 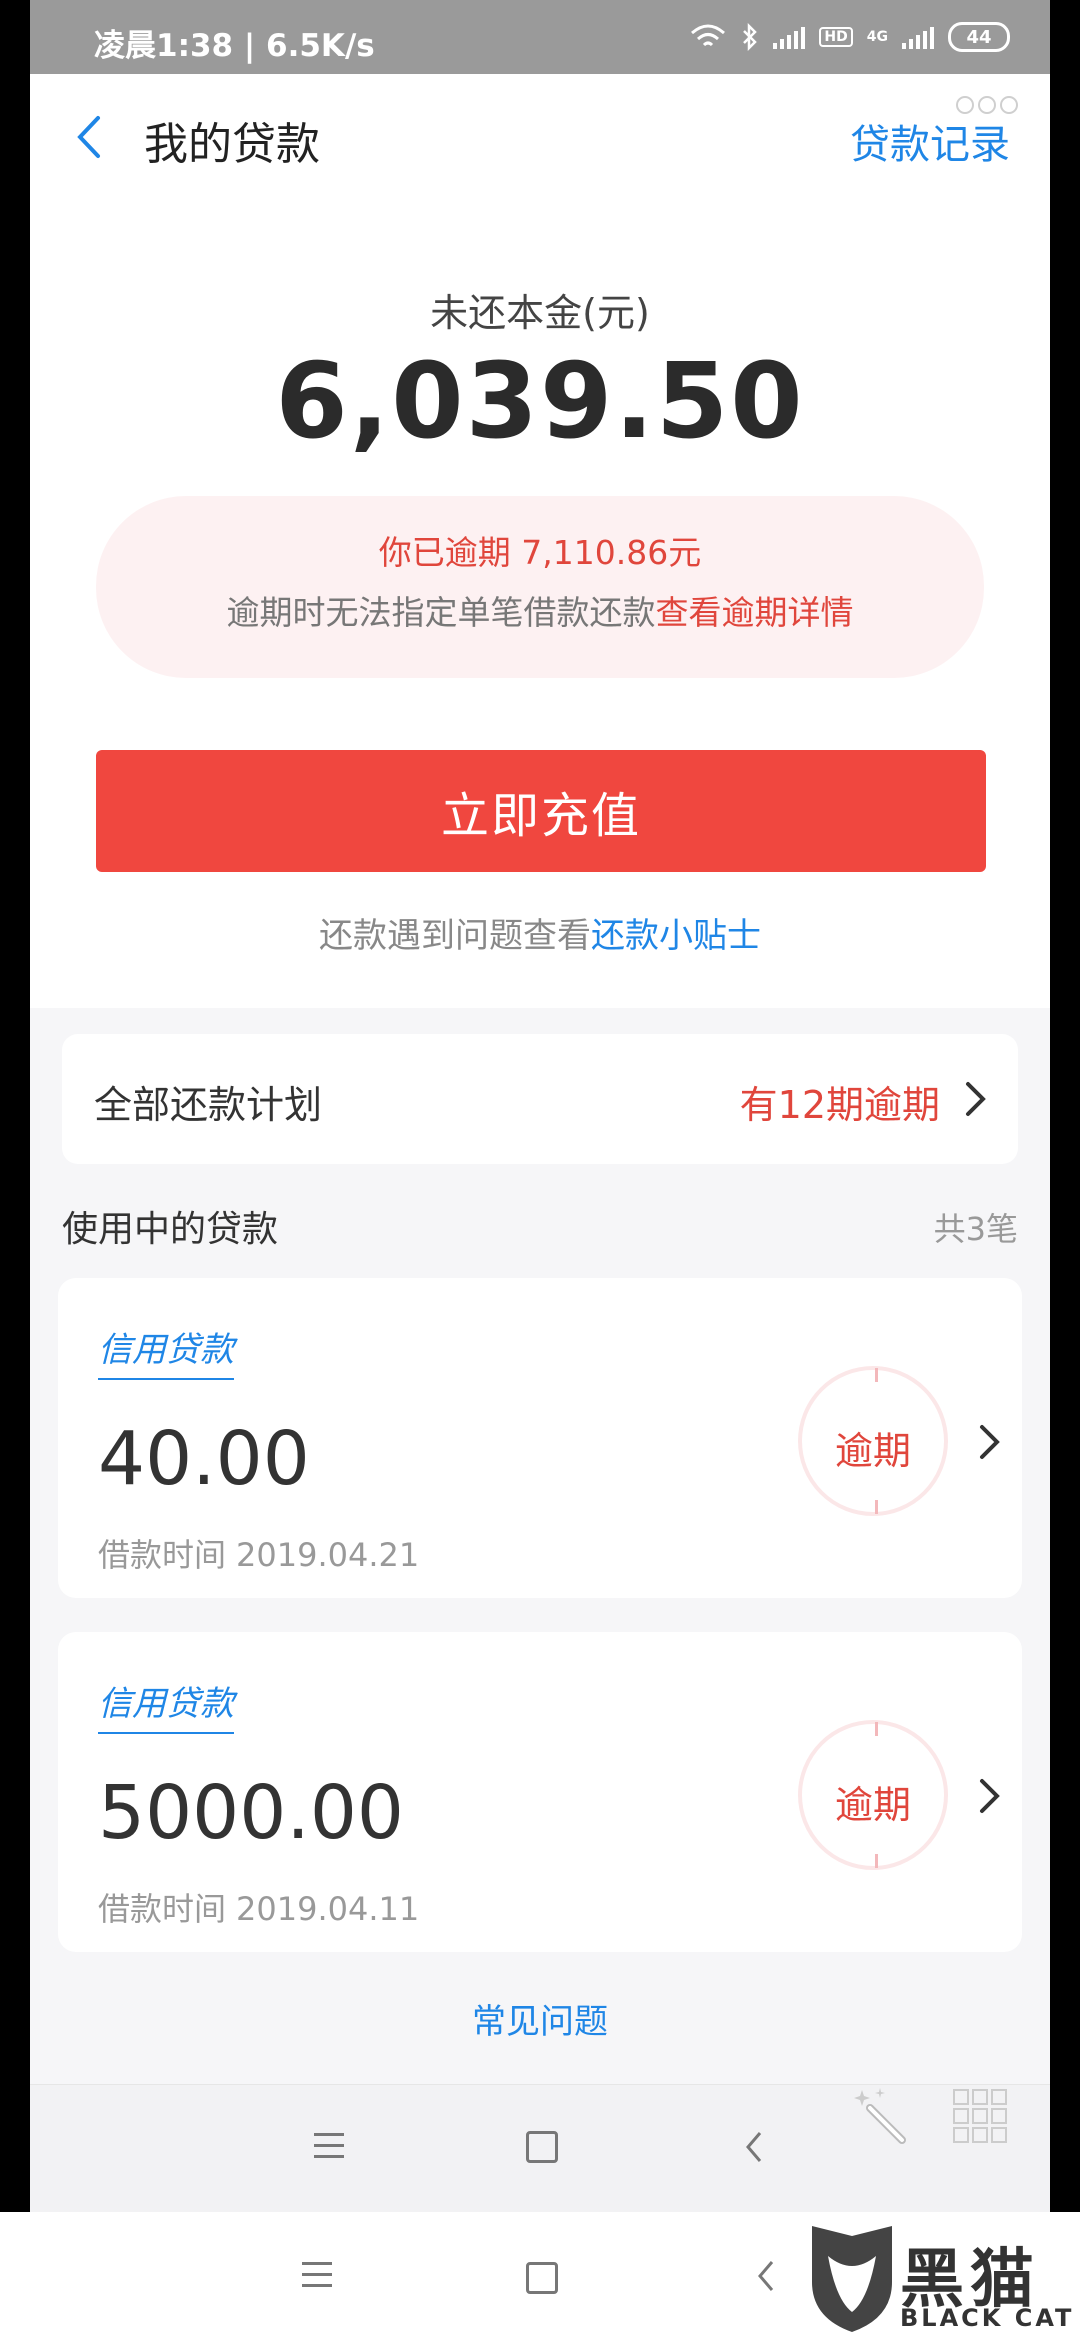 What do you see at coordinates (234, 46) in the screenshot?
I see `status-time: 凌晨1:38 | 6.5K/s` at bounding box center [234, 46].